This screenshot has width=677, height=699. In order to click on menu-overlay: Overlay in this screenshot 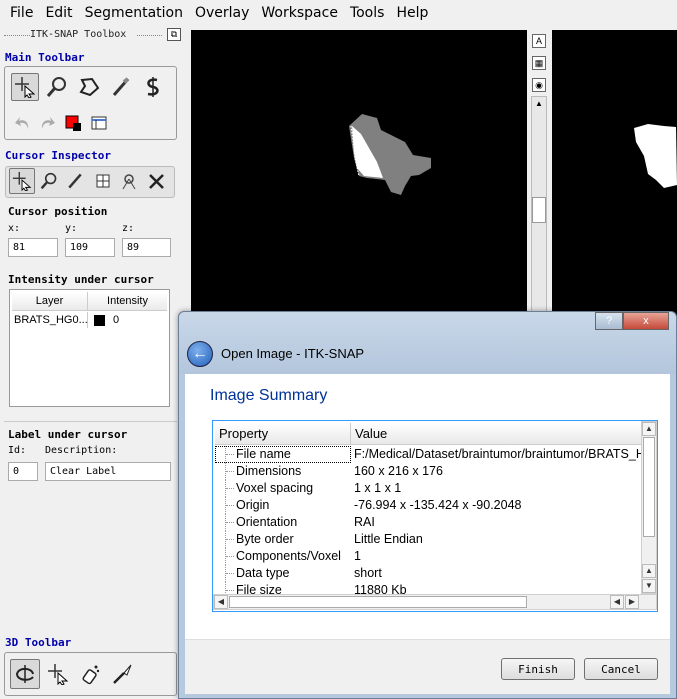, I will do `click(222, 13)`.